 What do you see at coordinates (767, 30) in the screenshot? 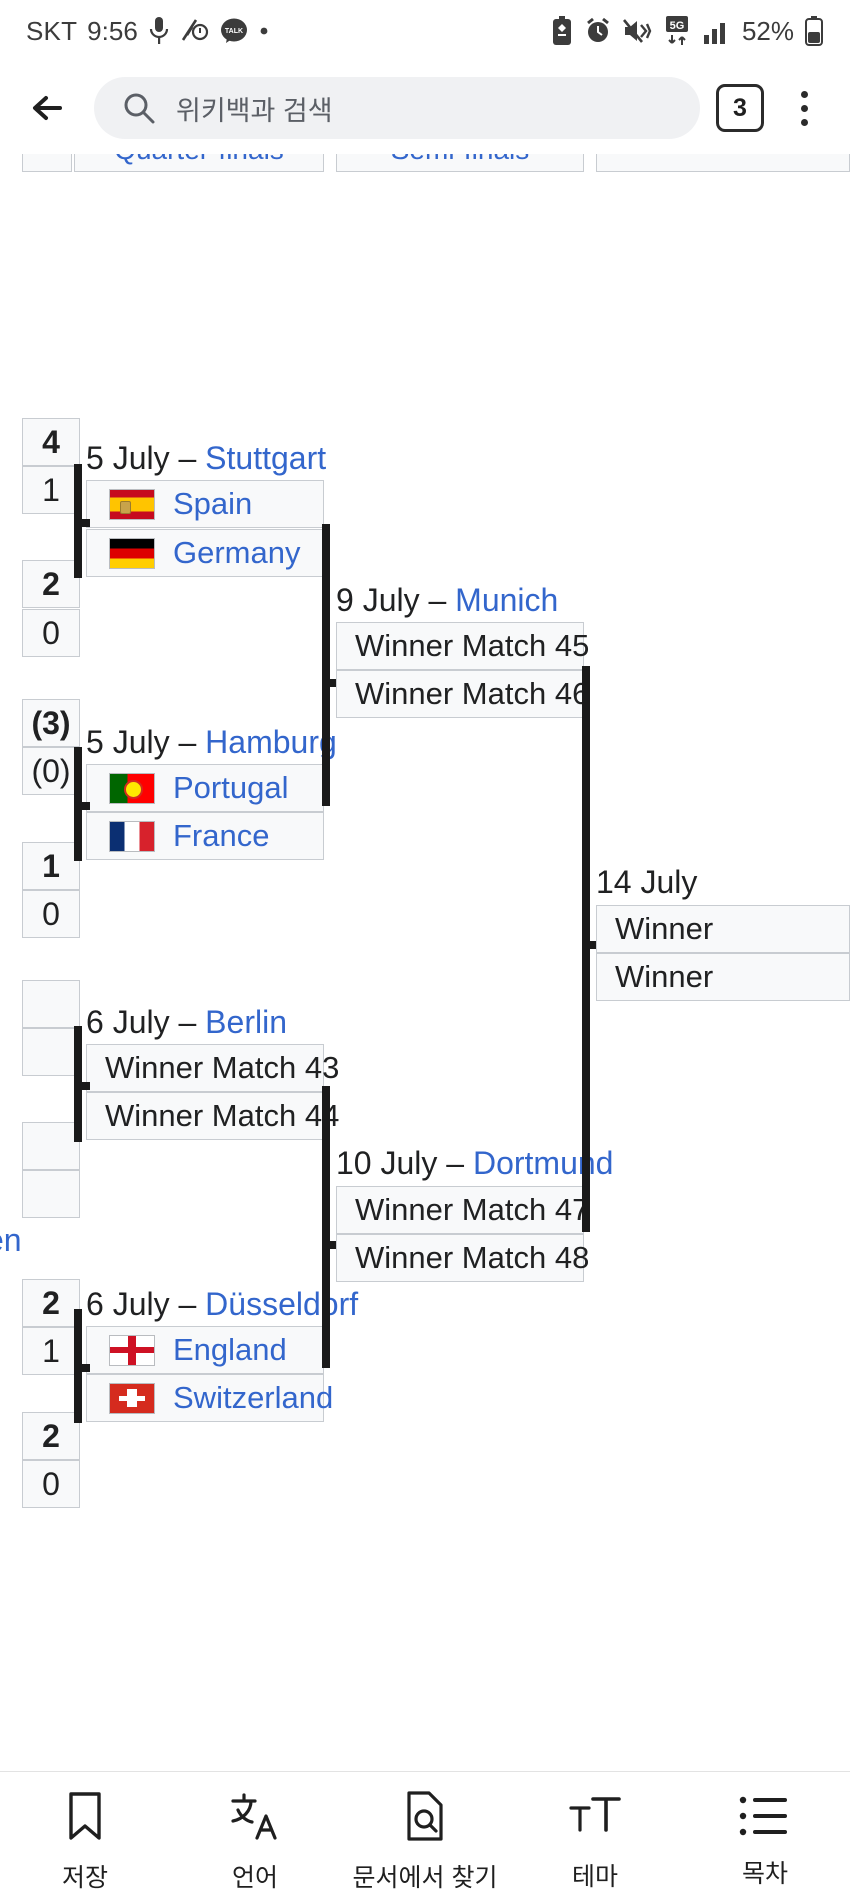
I see `battery-percent-label: 52%` at bounding box center [767, 30].